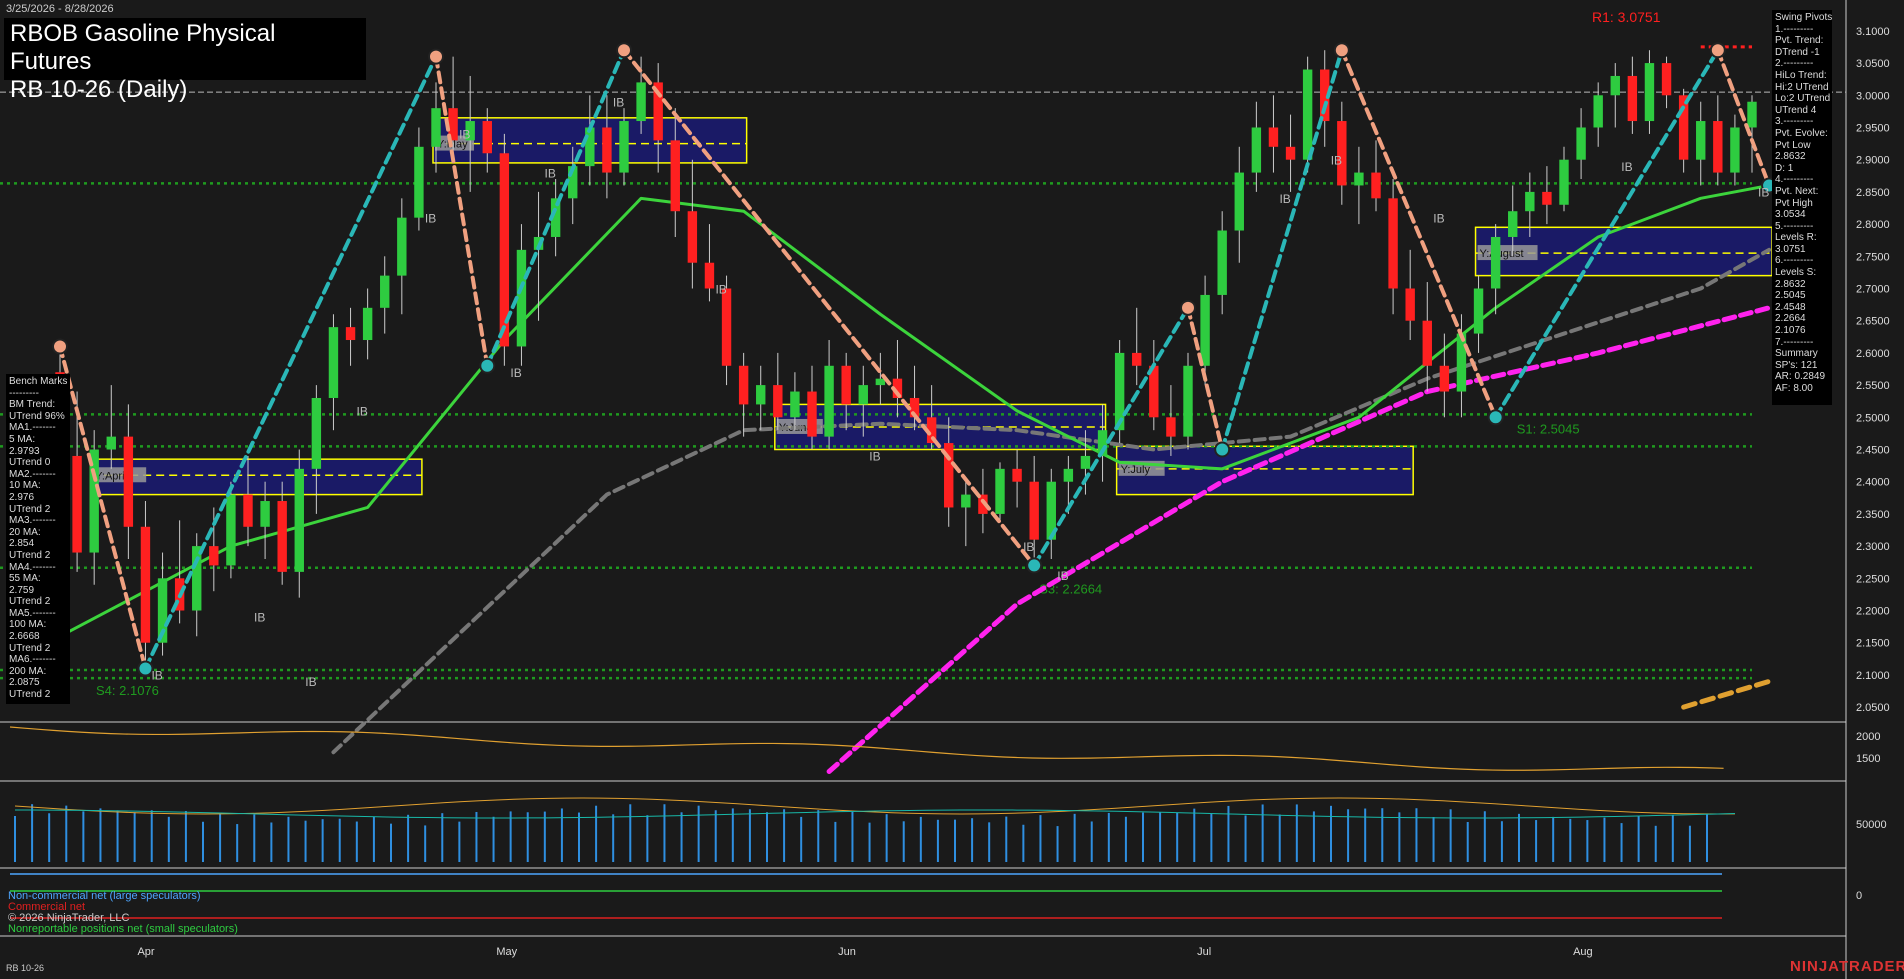 The height and width of the screenshot is (979, 1904). I want to click on instrument-title: RBOB Gasoline Physical Futures, so click(143, 47).